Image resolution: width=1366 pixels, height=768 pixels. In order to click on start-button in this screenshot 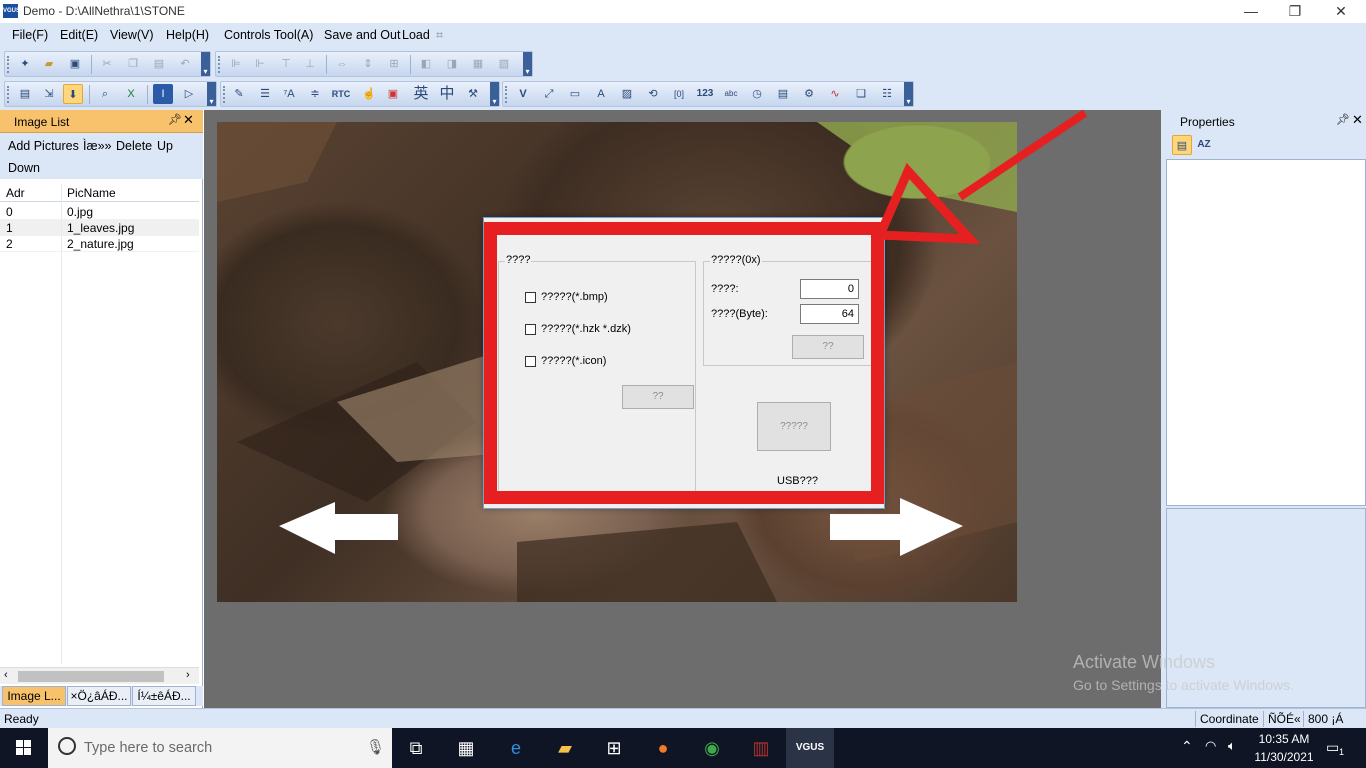, I will do `click(24, 748)`.